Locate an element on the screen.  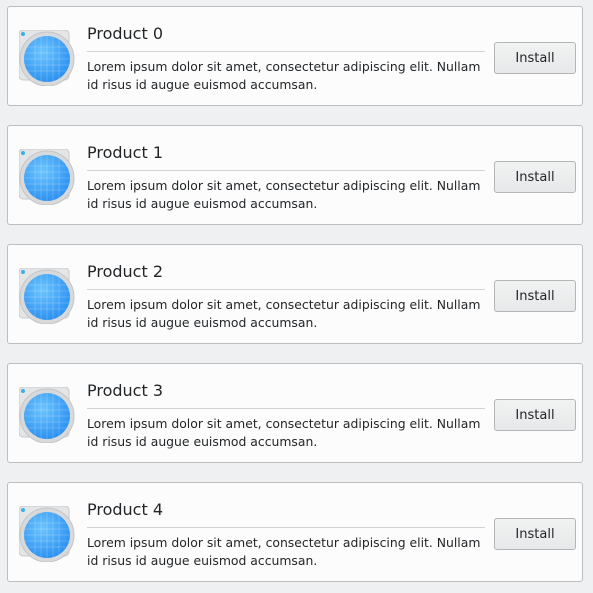
product-title: Product 0 is located at coordinates (125, 33).